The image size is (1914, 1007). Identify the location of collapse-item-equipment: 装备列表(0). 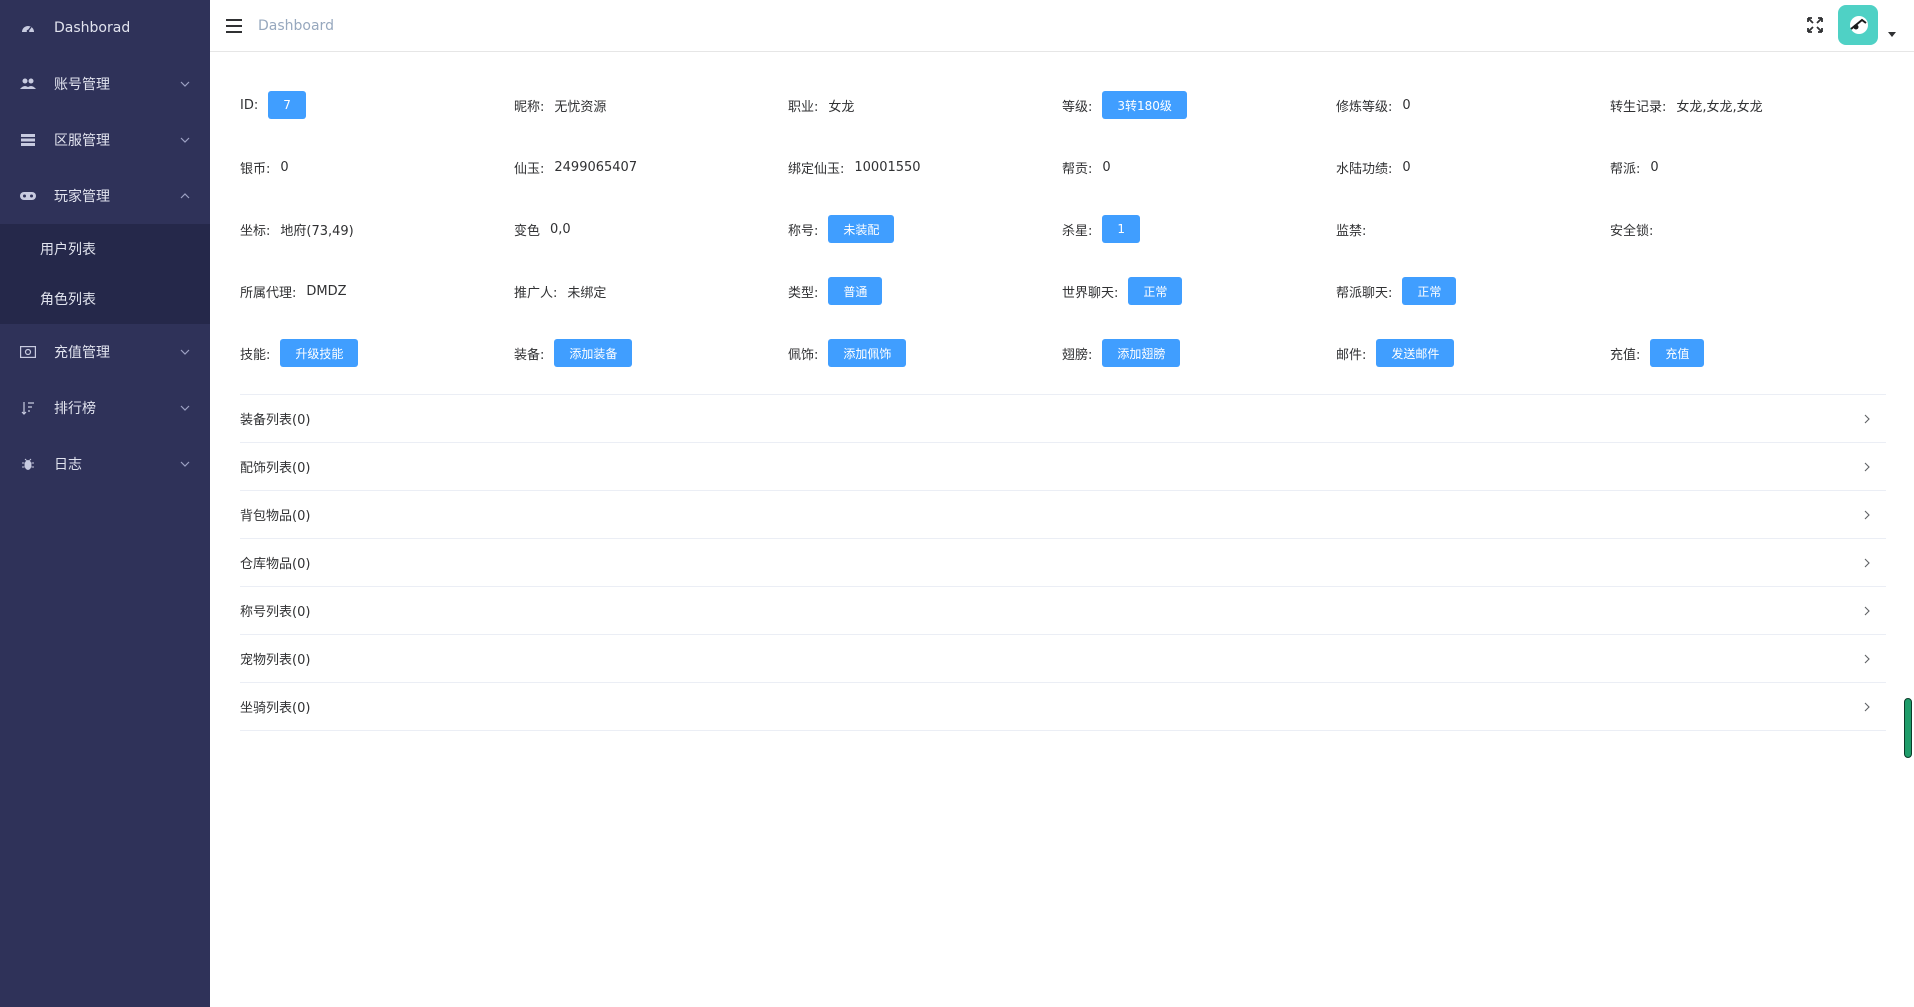
(1063, 419).